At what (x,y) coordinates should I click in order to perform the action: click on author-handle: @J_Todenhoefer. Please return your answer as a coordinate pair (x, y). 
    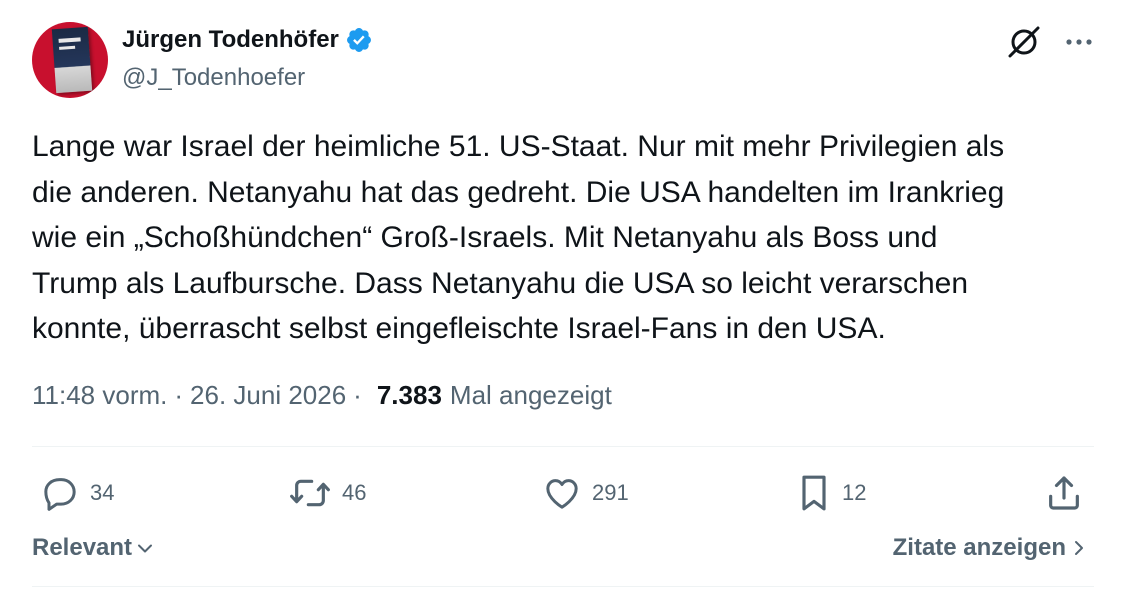
    Looking at the image, I should click on (213, 78).